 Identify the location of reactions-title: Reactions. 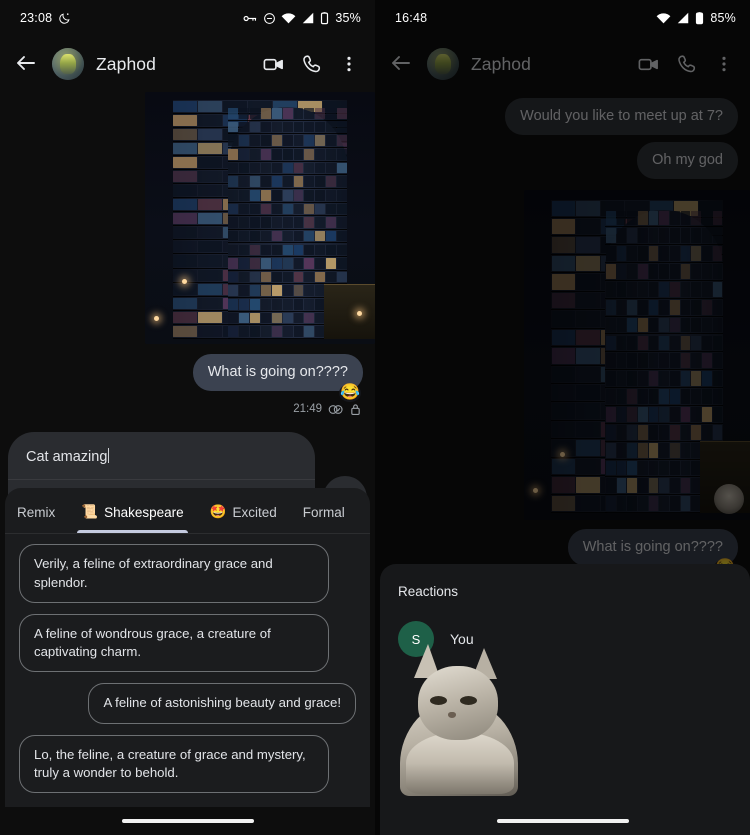
(428, 591).